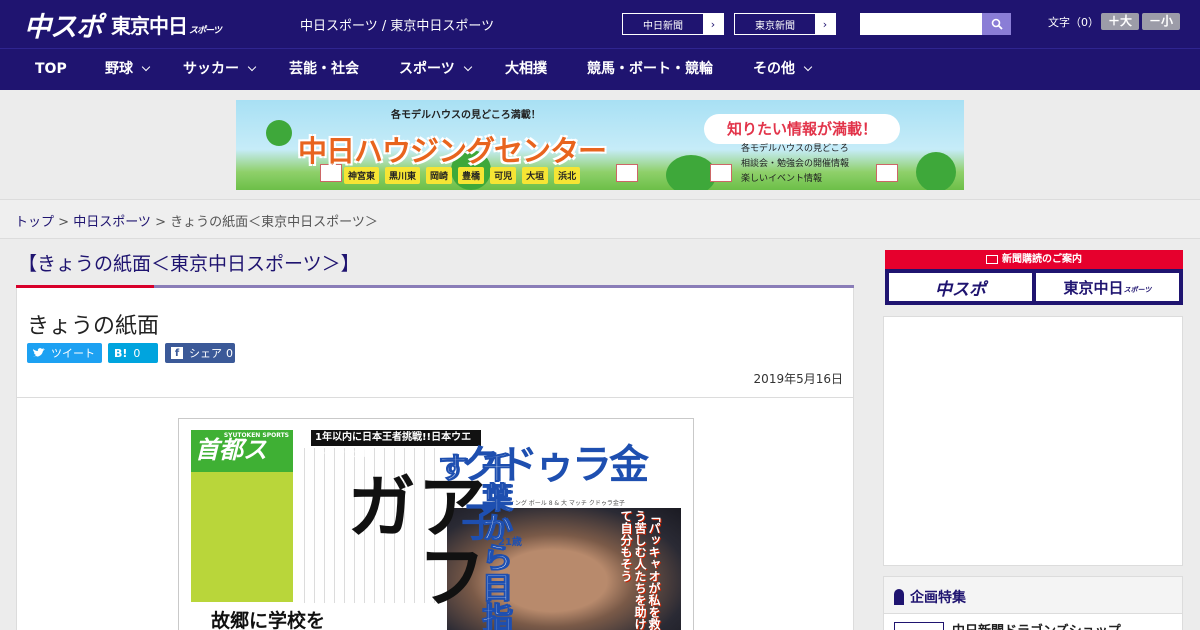 Image resolution: width=1200 pixels, height=630 pixels. What do you see at coordinates (427, 69) in the screenshot?
I see `nav-label: スポーツ` at bounding box center [427, 69].